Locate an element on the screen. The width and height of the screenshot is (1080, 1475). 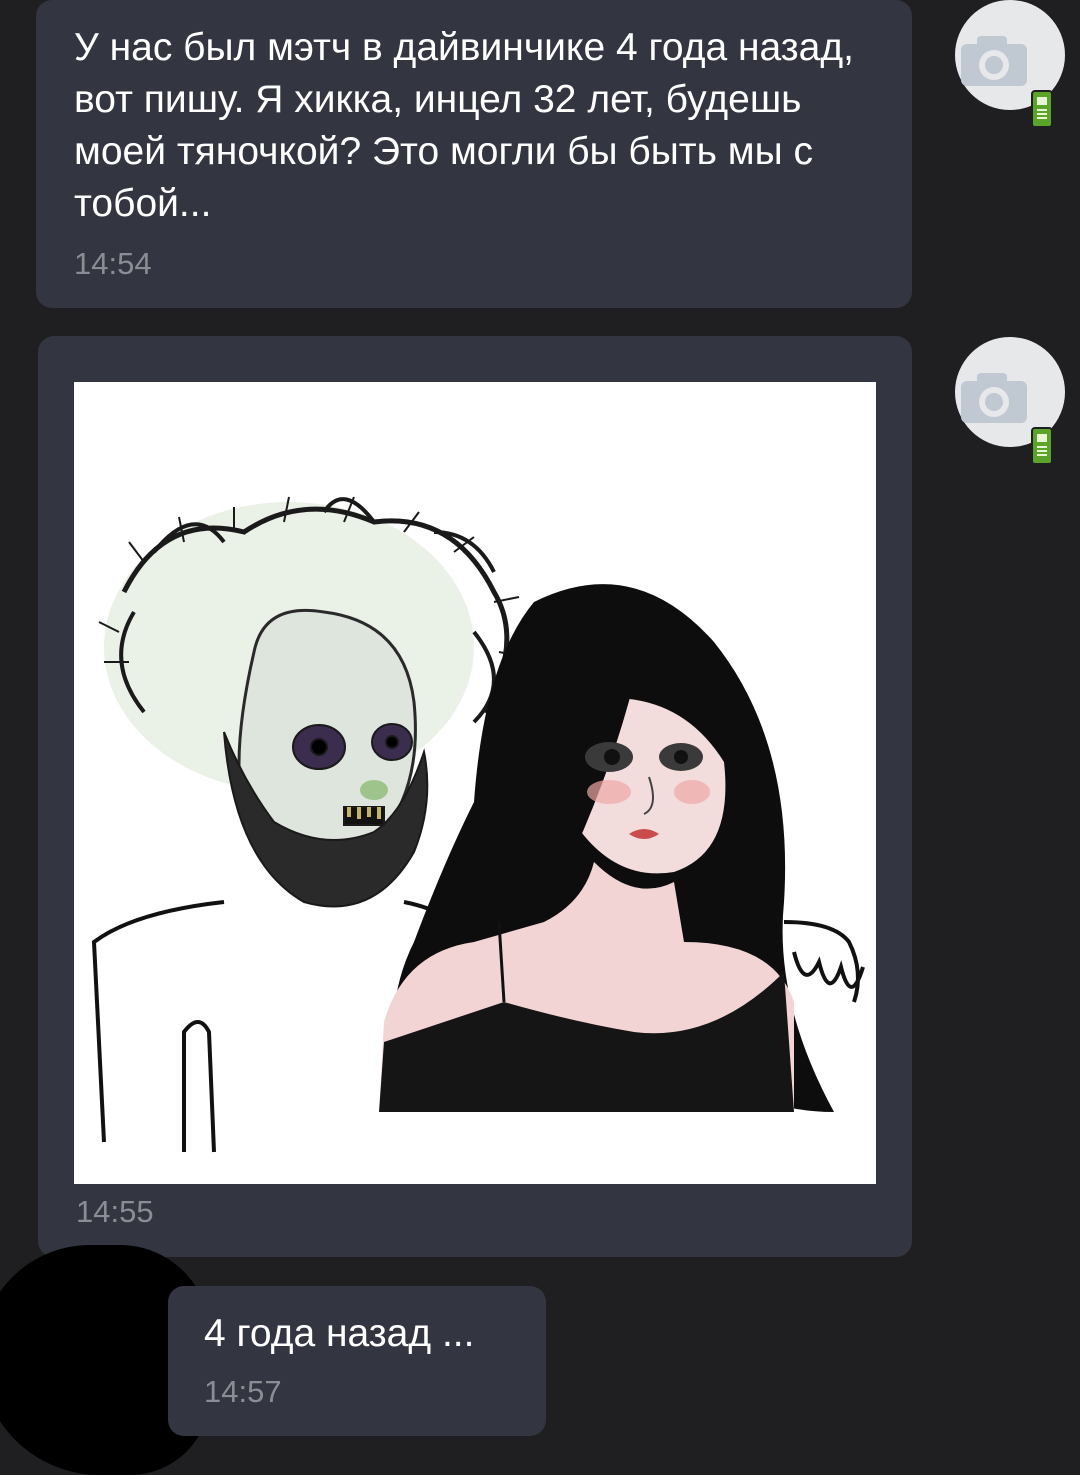
message-timestamp: 14:57 is located at coordinates (243, 1391).